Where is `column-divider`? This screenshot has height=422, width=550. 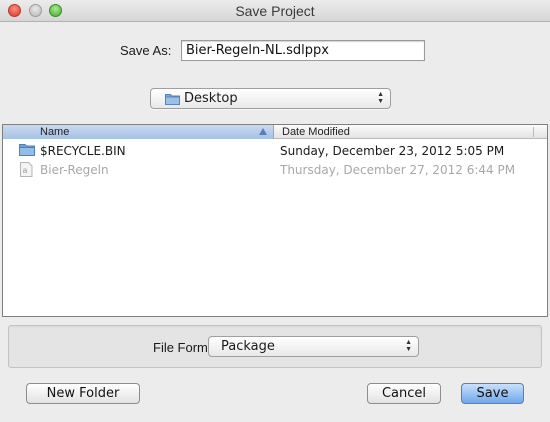 column-divider is located at coordinates (533, 132).